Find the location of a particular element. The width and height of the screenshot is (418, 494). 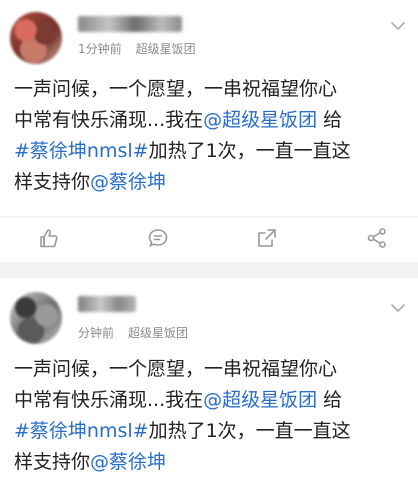

more-icon is located at coordinates (376, 238).